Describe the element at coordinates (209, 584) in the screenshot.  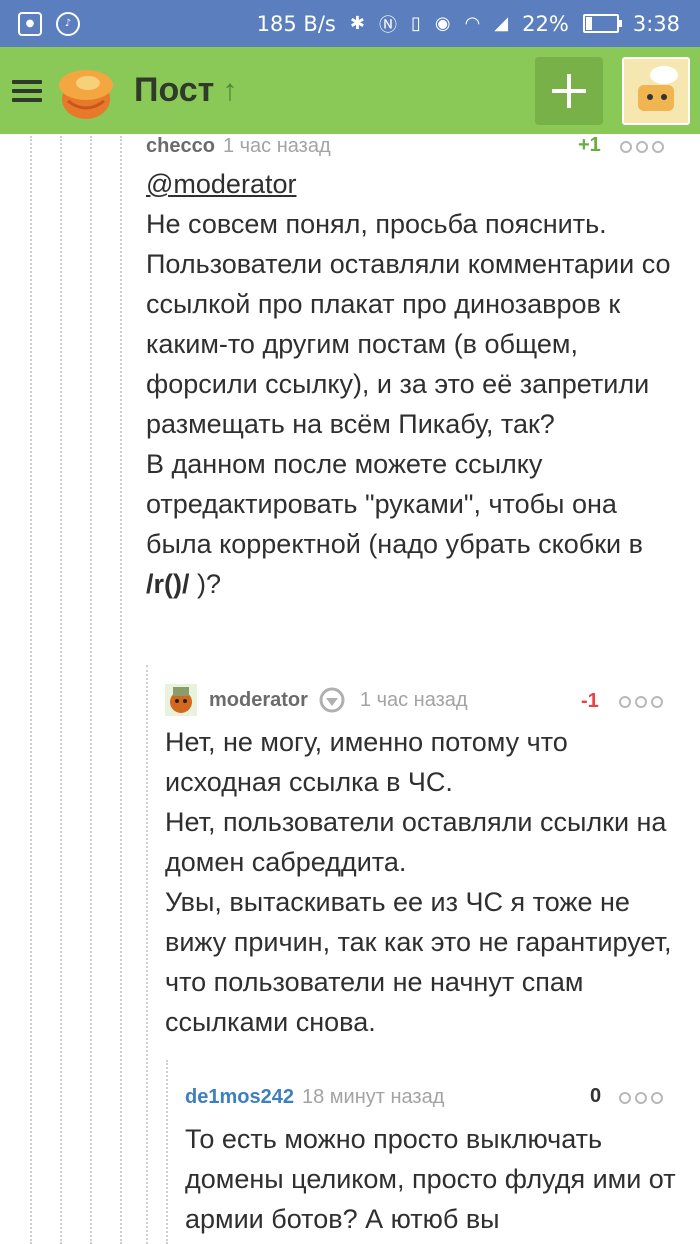
I see `comment-text-end: )?` at that location.